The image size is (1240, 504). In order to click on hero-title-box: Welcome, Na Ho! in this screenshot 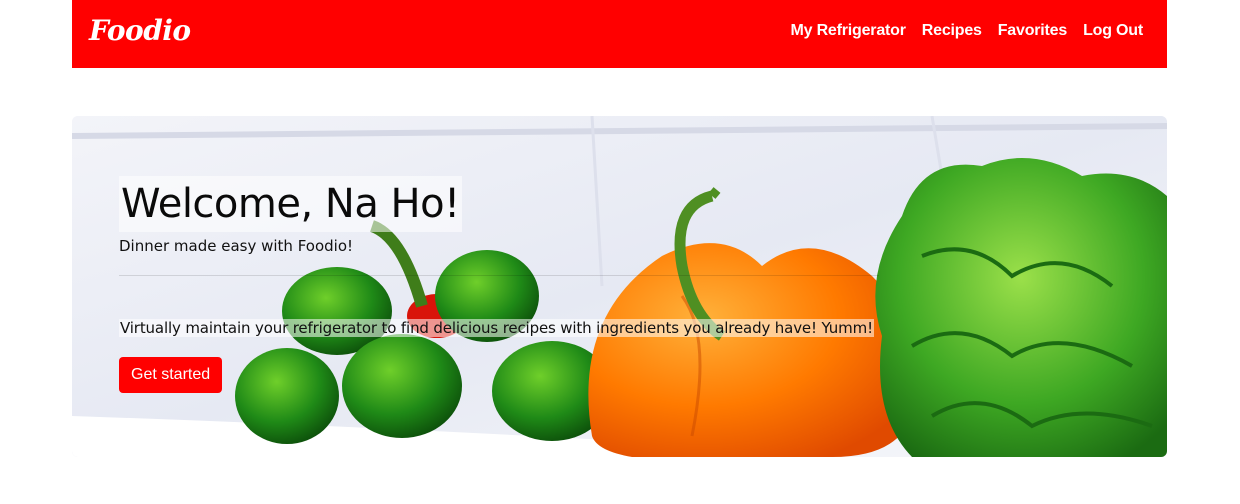, I will do `click(290, 204)`.